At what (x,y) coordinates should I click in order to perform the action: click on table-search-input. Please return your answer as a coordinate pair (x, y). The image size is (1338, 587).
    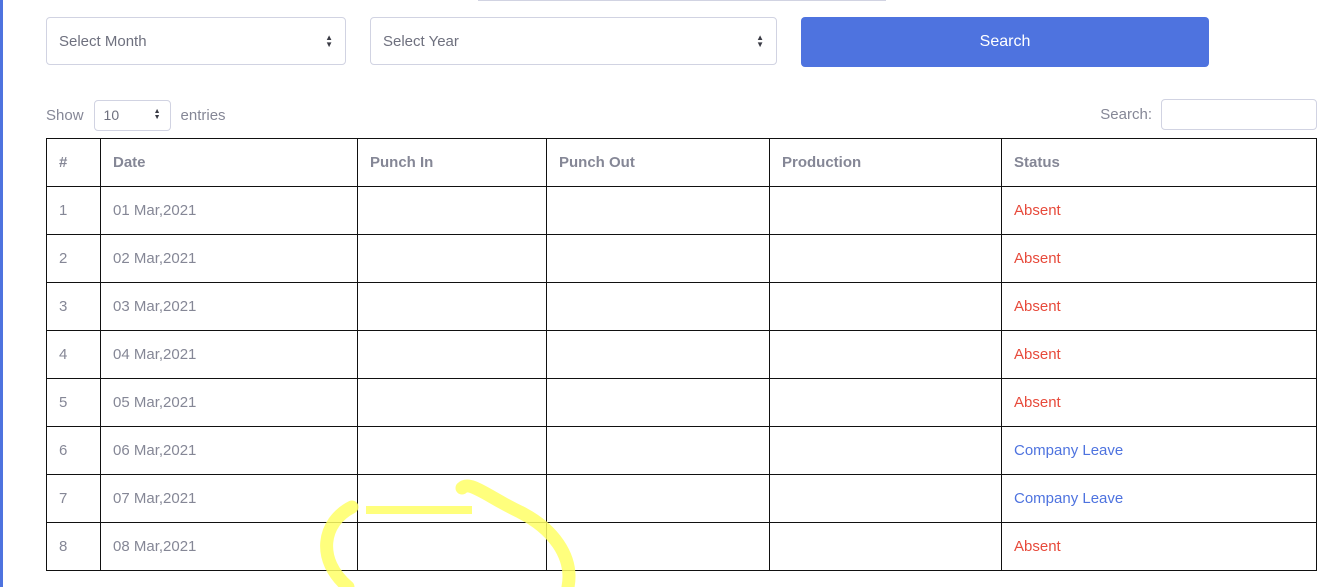
    Looking at the image, I should click on (1239, 114).